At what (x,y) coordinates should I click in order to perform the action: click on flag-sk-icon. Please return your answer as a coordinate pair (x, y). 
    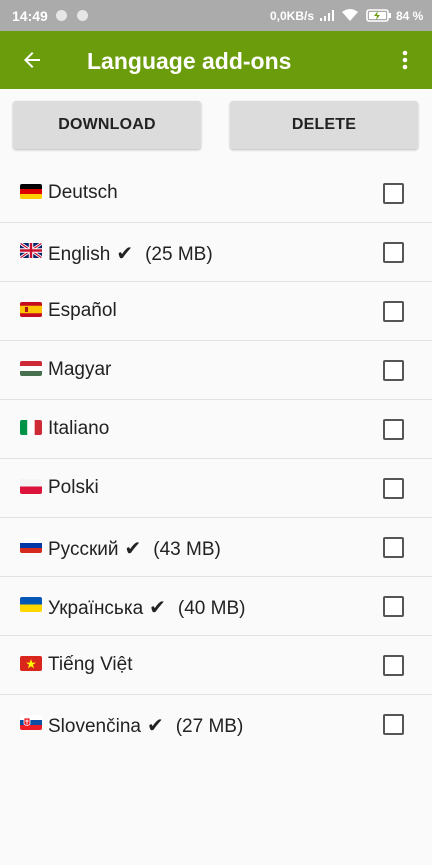
    Looking at the image, I should click on (31, 722).